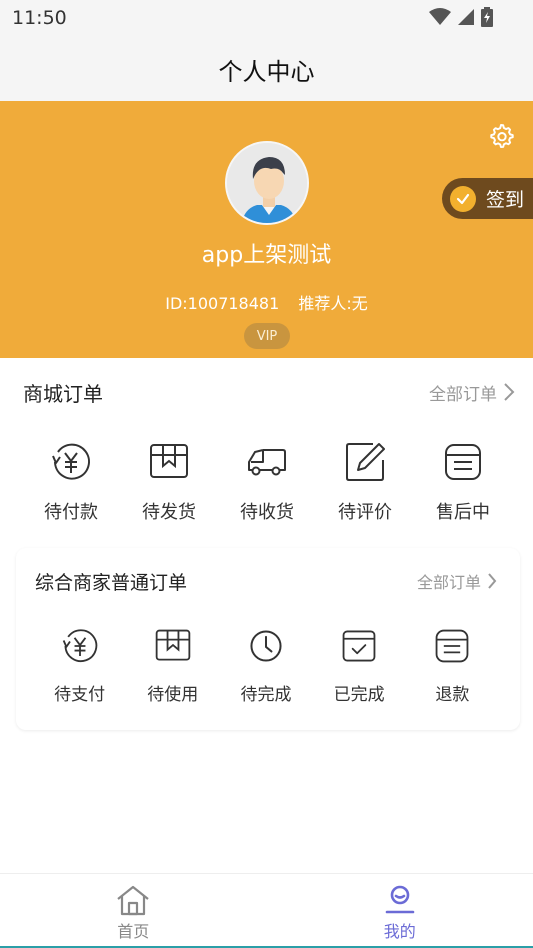 This screenshot has height=948, width=533. What do you see at coordinates (266, 255) in the screenshot?
I see `username: app上架测试` at bounding box center [266, 255].